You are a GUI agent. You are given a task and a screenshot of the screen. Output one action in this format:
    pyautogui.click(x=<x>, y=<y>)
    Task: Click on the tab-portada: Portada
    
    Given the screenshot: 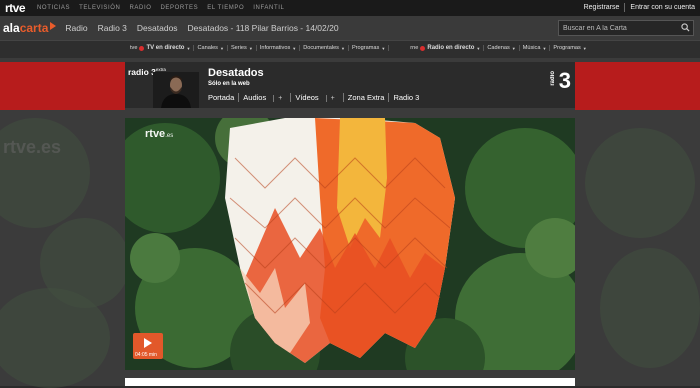 What is the action you would take?
    pyautogui.click(x=223, y=97)
    